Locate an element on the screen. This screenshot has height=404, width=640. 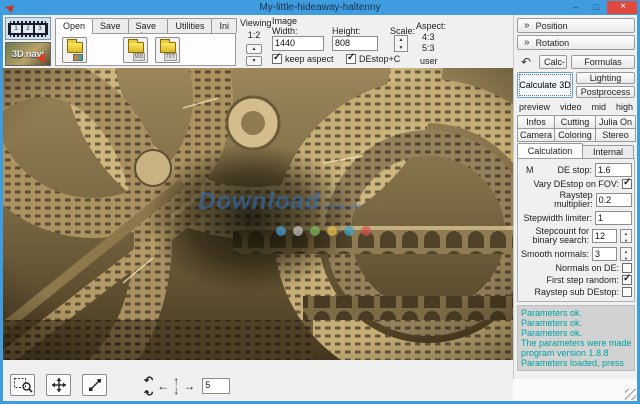
viewing-zoom-in-button: ▲ is located at coordinates (254, 49).